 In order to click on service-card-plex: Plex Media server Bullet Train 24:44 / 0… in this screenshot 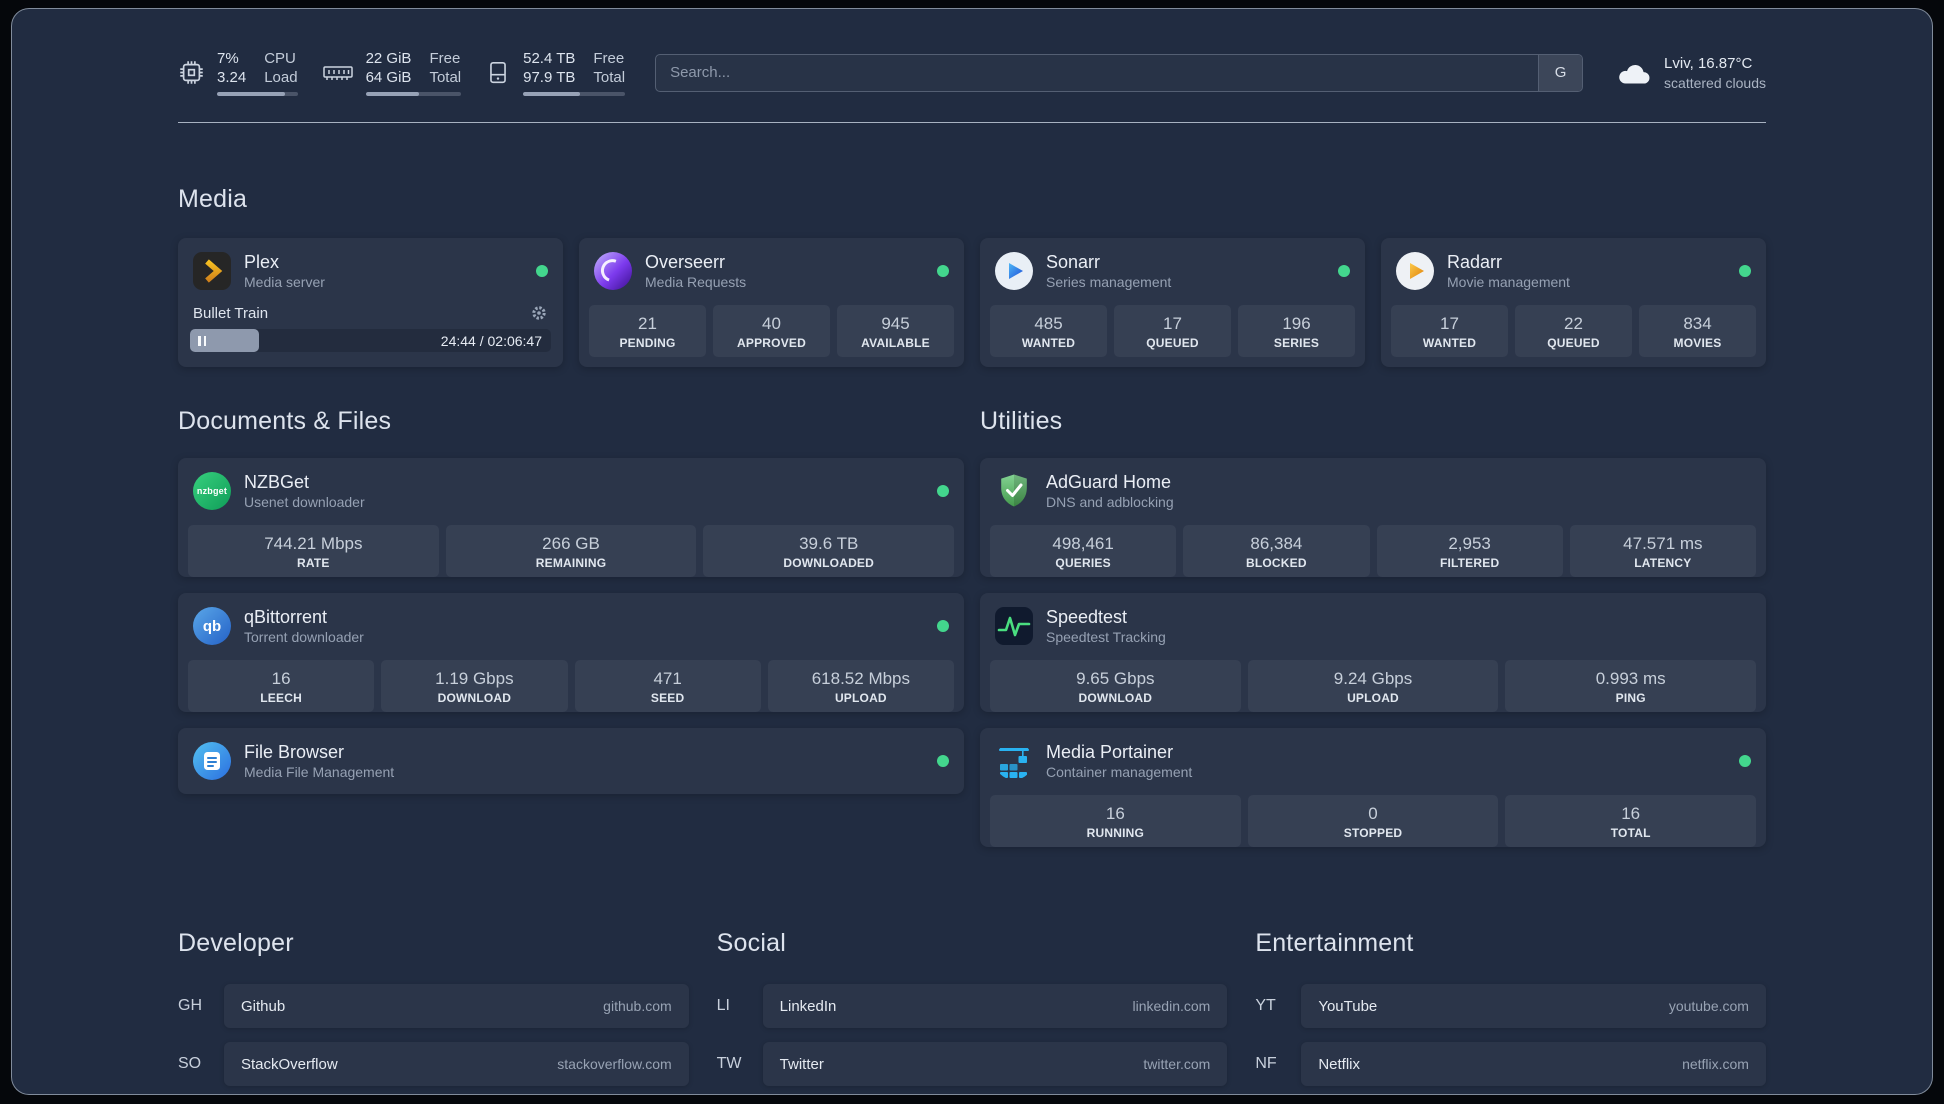, I will do `click(370, 302)`.